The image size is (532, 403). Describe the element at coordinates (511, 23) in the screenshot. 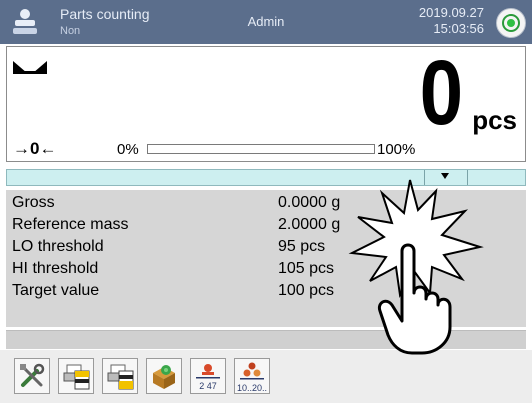

I see `stability-indicator-icon` at that location.